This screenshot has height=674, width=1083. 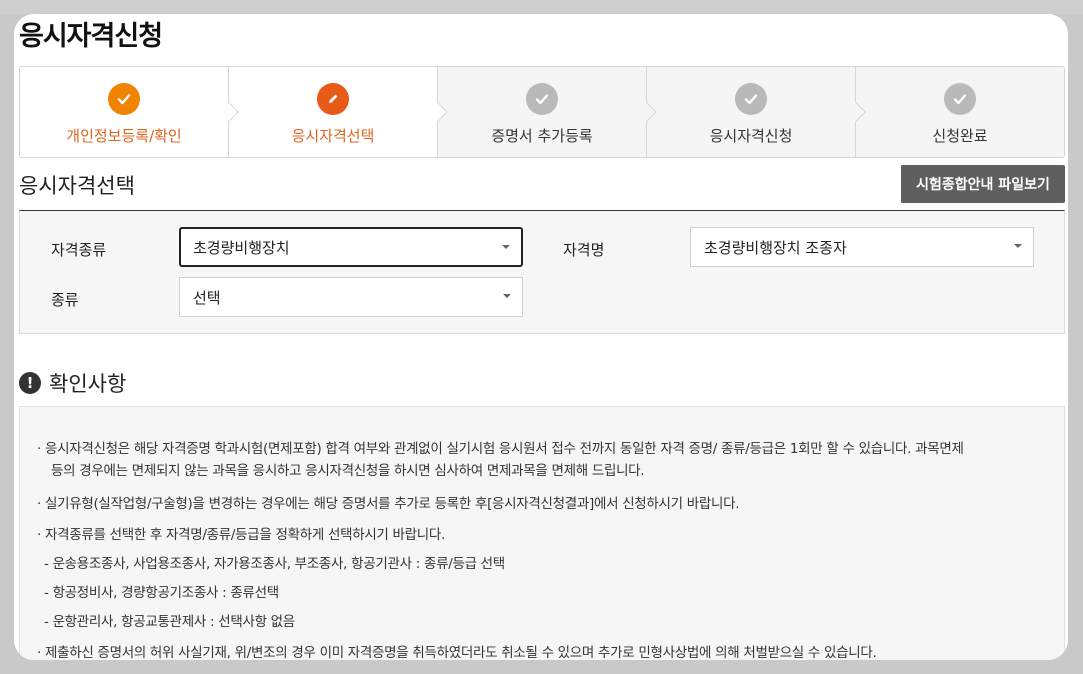 I want to click on step-qualification-select: 응시자격선택, so click(x=338, y=112).